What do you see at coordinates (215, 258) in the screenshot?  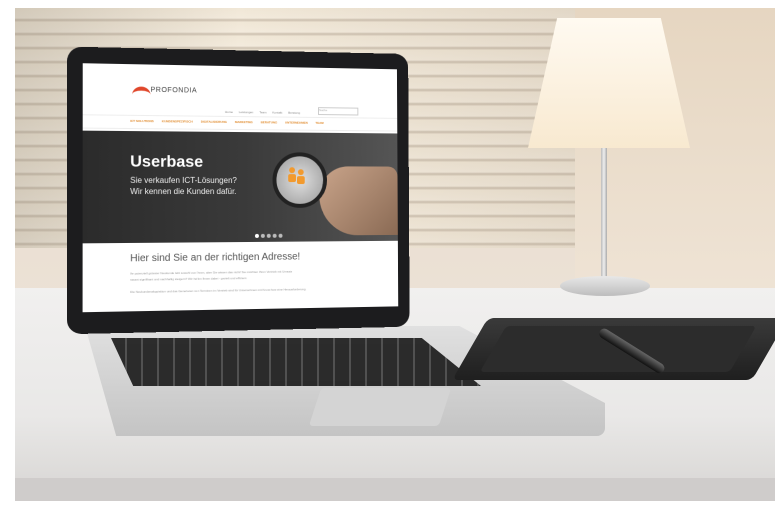 I see `welcome-heading: Hier sind Sie an der richtigen Adresse!` at bounding box center [215, 258].